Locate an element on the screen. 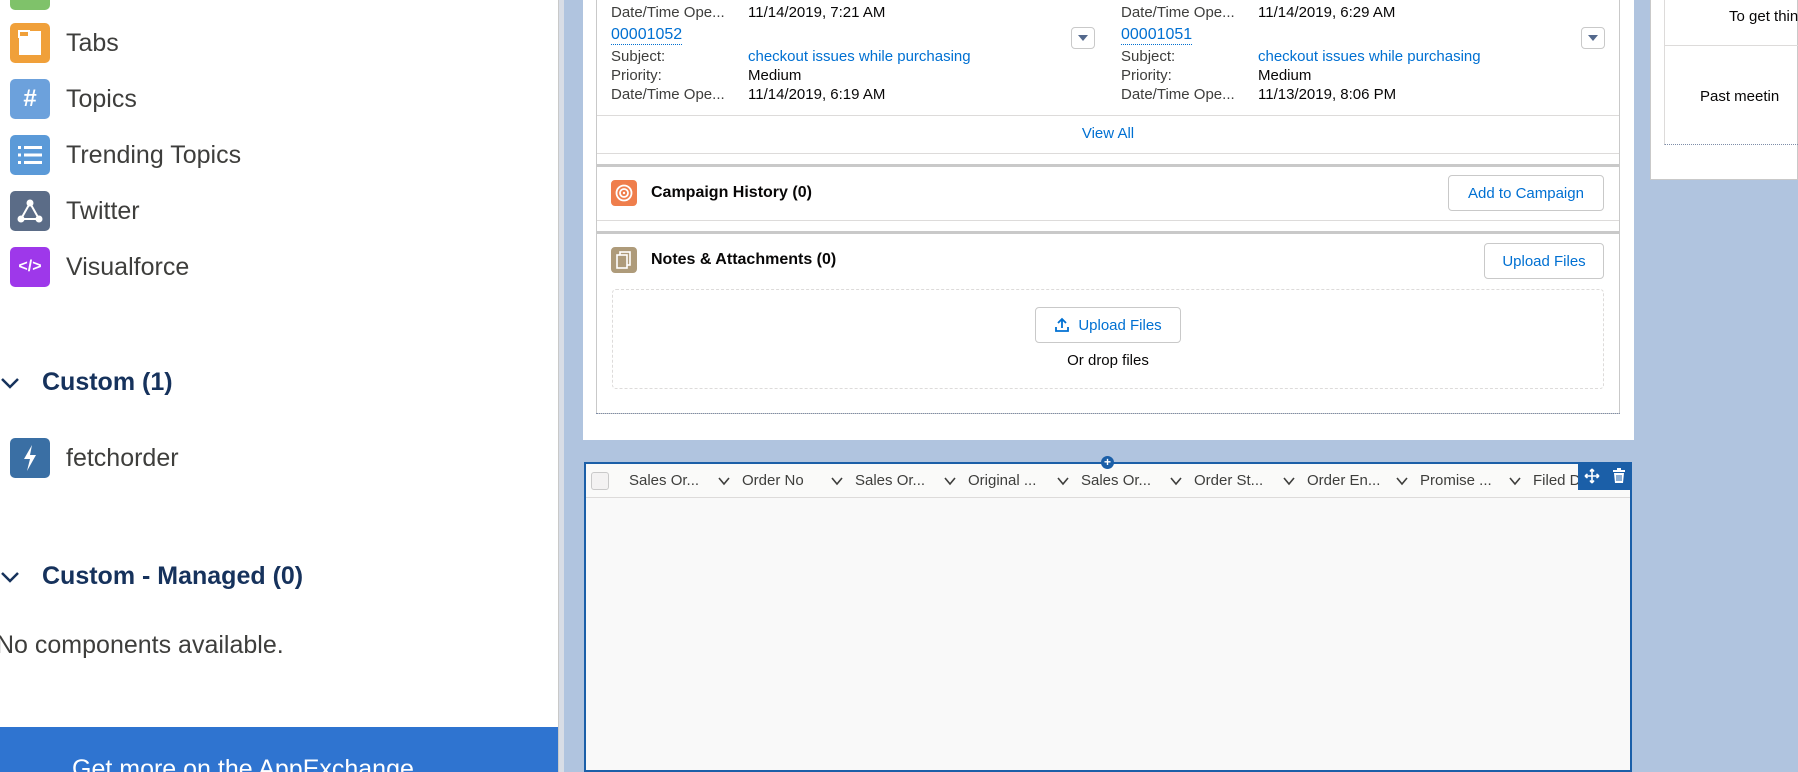 This screenshot has height=772, width=1798. add-to-campaign-button: Add to Campaign is located at coordinates (1526, 193).